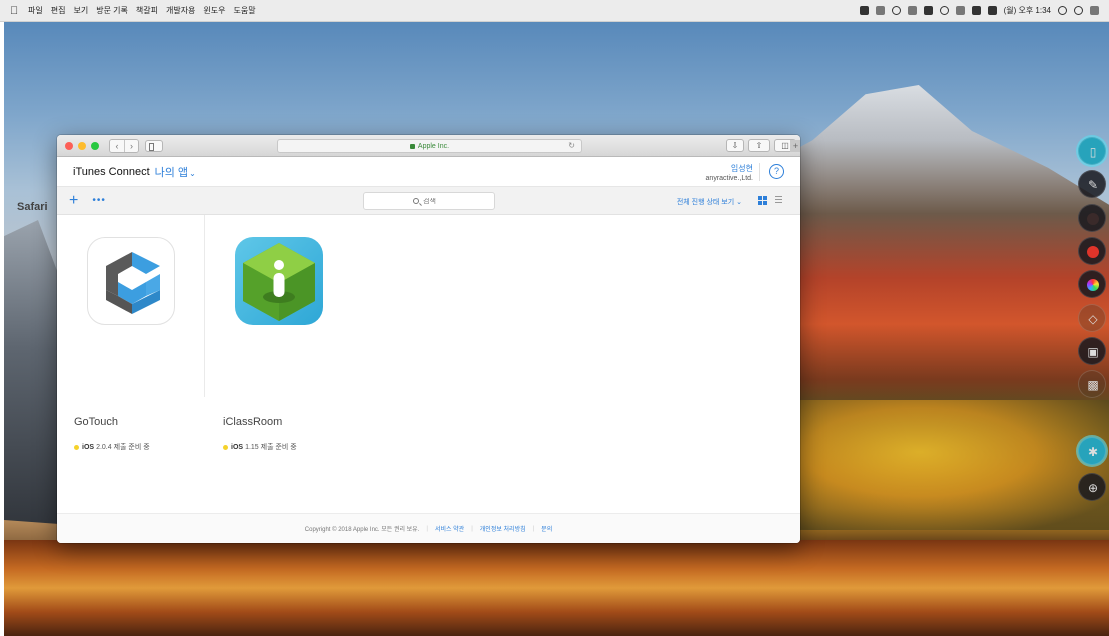  What do you see at coordinates (99, 200) in the screenshot?
I see `more-options-button: •••` at bounding box center [99, 200].